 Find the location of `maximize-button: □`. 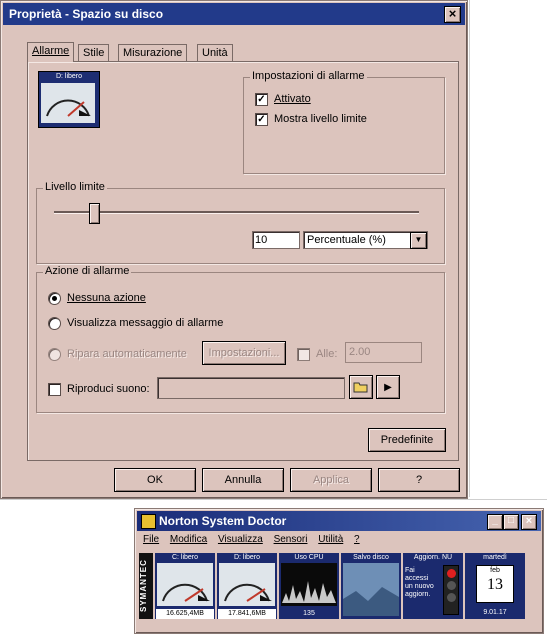

maximize-button: □ is located at coordinates (511, 522).